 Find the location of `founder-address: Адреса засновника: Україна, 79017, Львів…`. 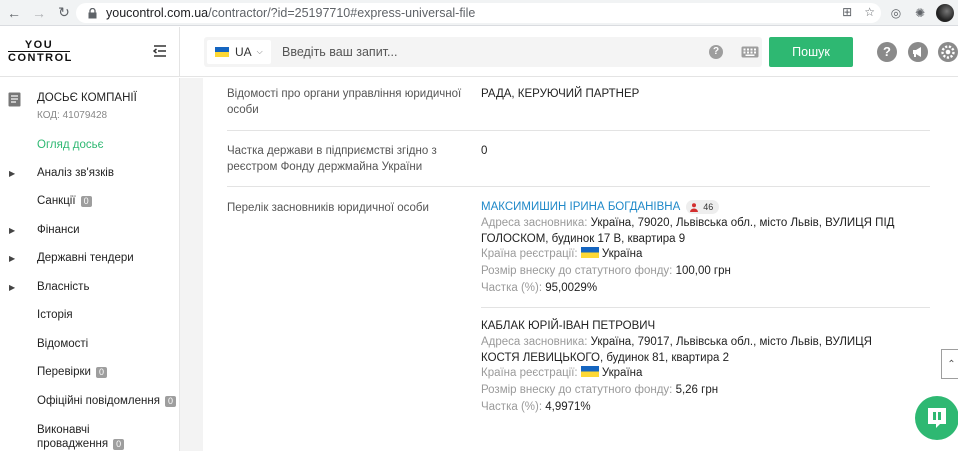

founder-address: Адреса засновника: Україна, 79017, Львів… is located at coordinates (696, 350).